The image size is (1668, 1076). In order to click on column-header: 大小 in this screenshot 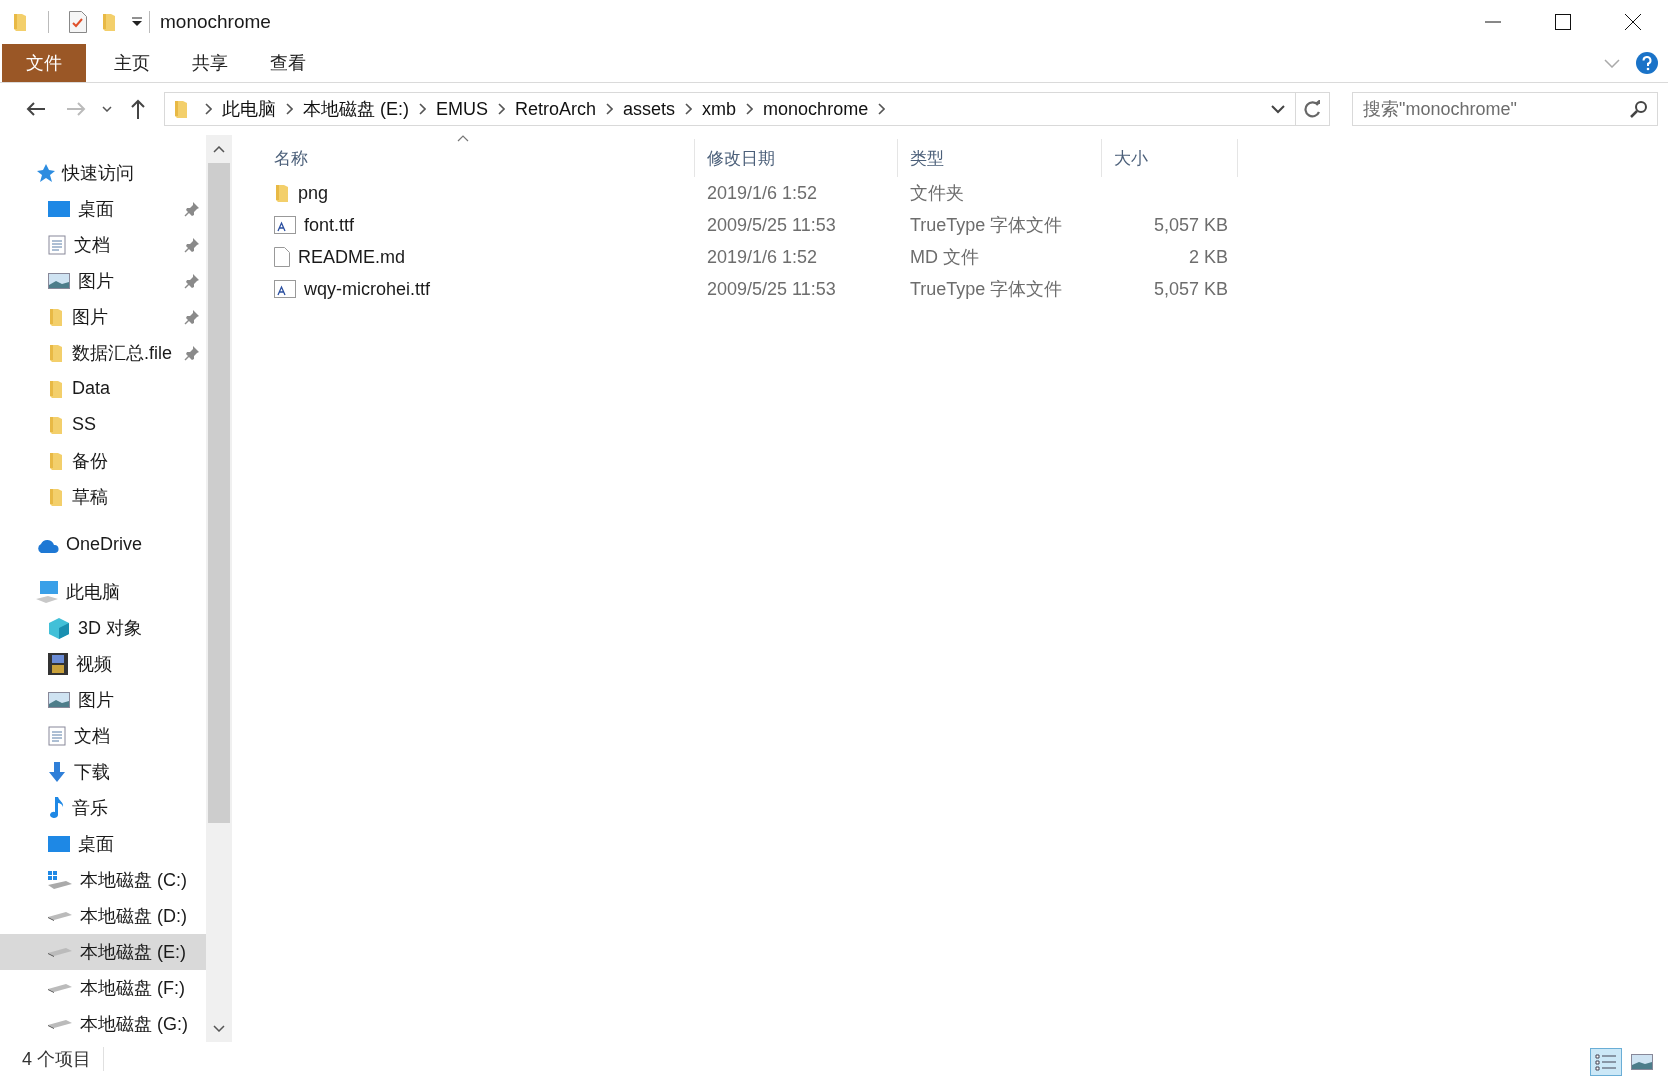, I will do `click(1170, 158)`.